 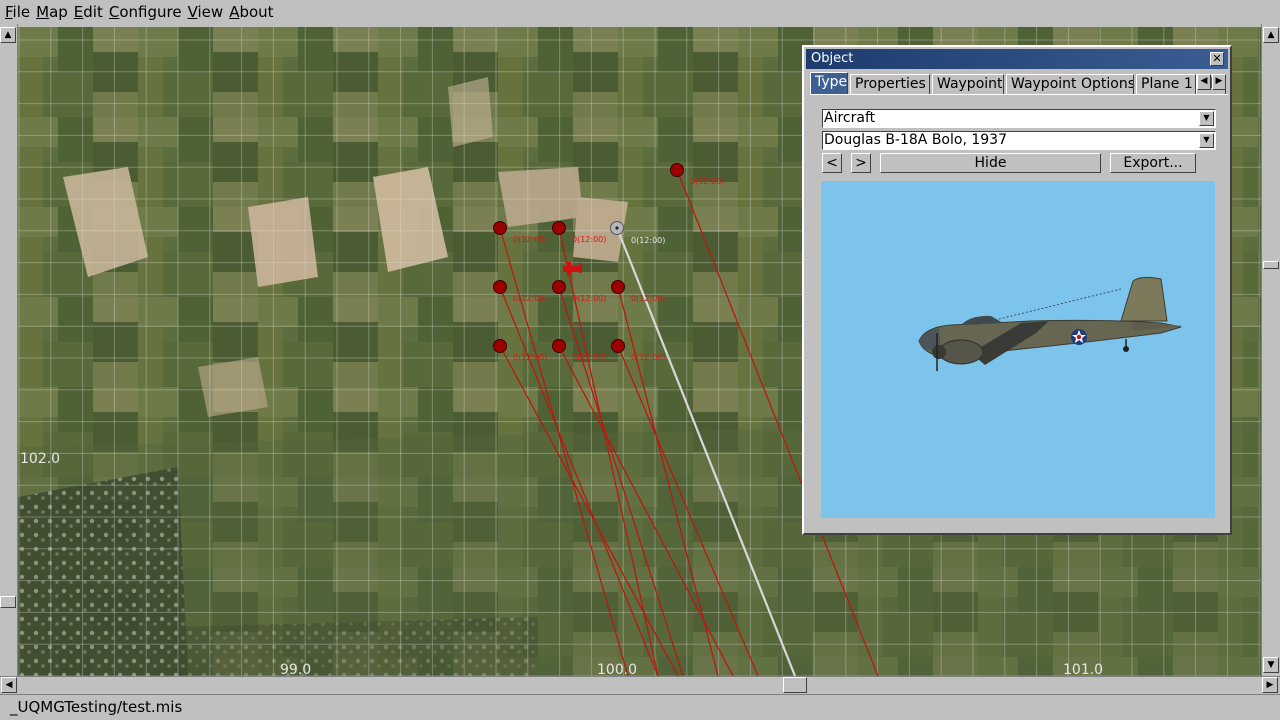 I want to click on previous-button: <, so click(x=832, y=163).